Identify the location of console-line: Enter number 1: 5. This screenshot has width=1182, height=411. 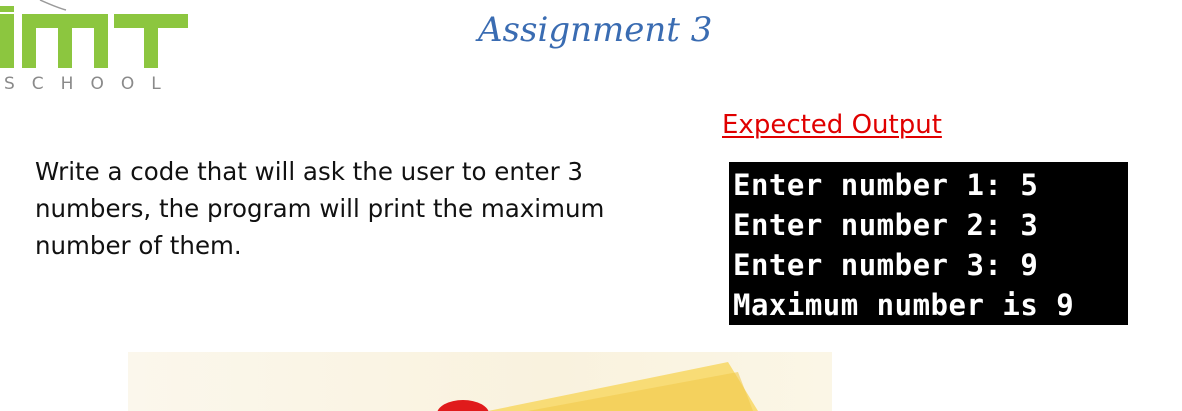
(886, 185).